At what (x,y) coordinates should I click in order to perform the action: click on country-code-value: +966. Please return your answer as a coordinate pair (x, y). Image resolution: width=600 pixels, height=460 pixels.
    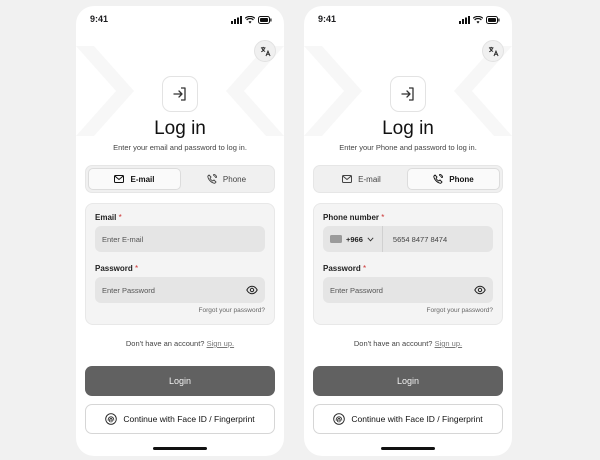
    Looking at the image, I should click on (354, 239).